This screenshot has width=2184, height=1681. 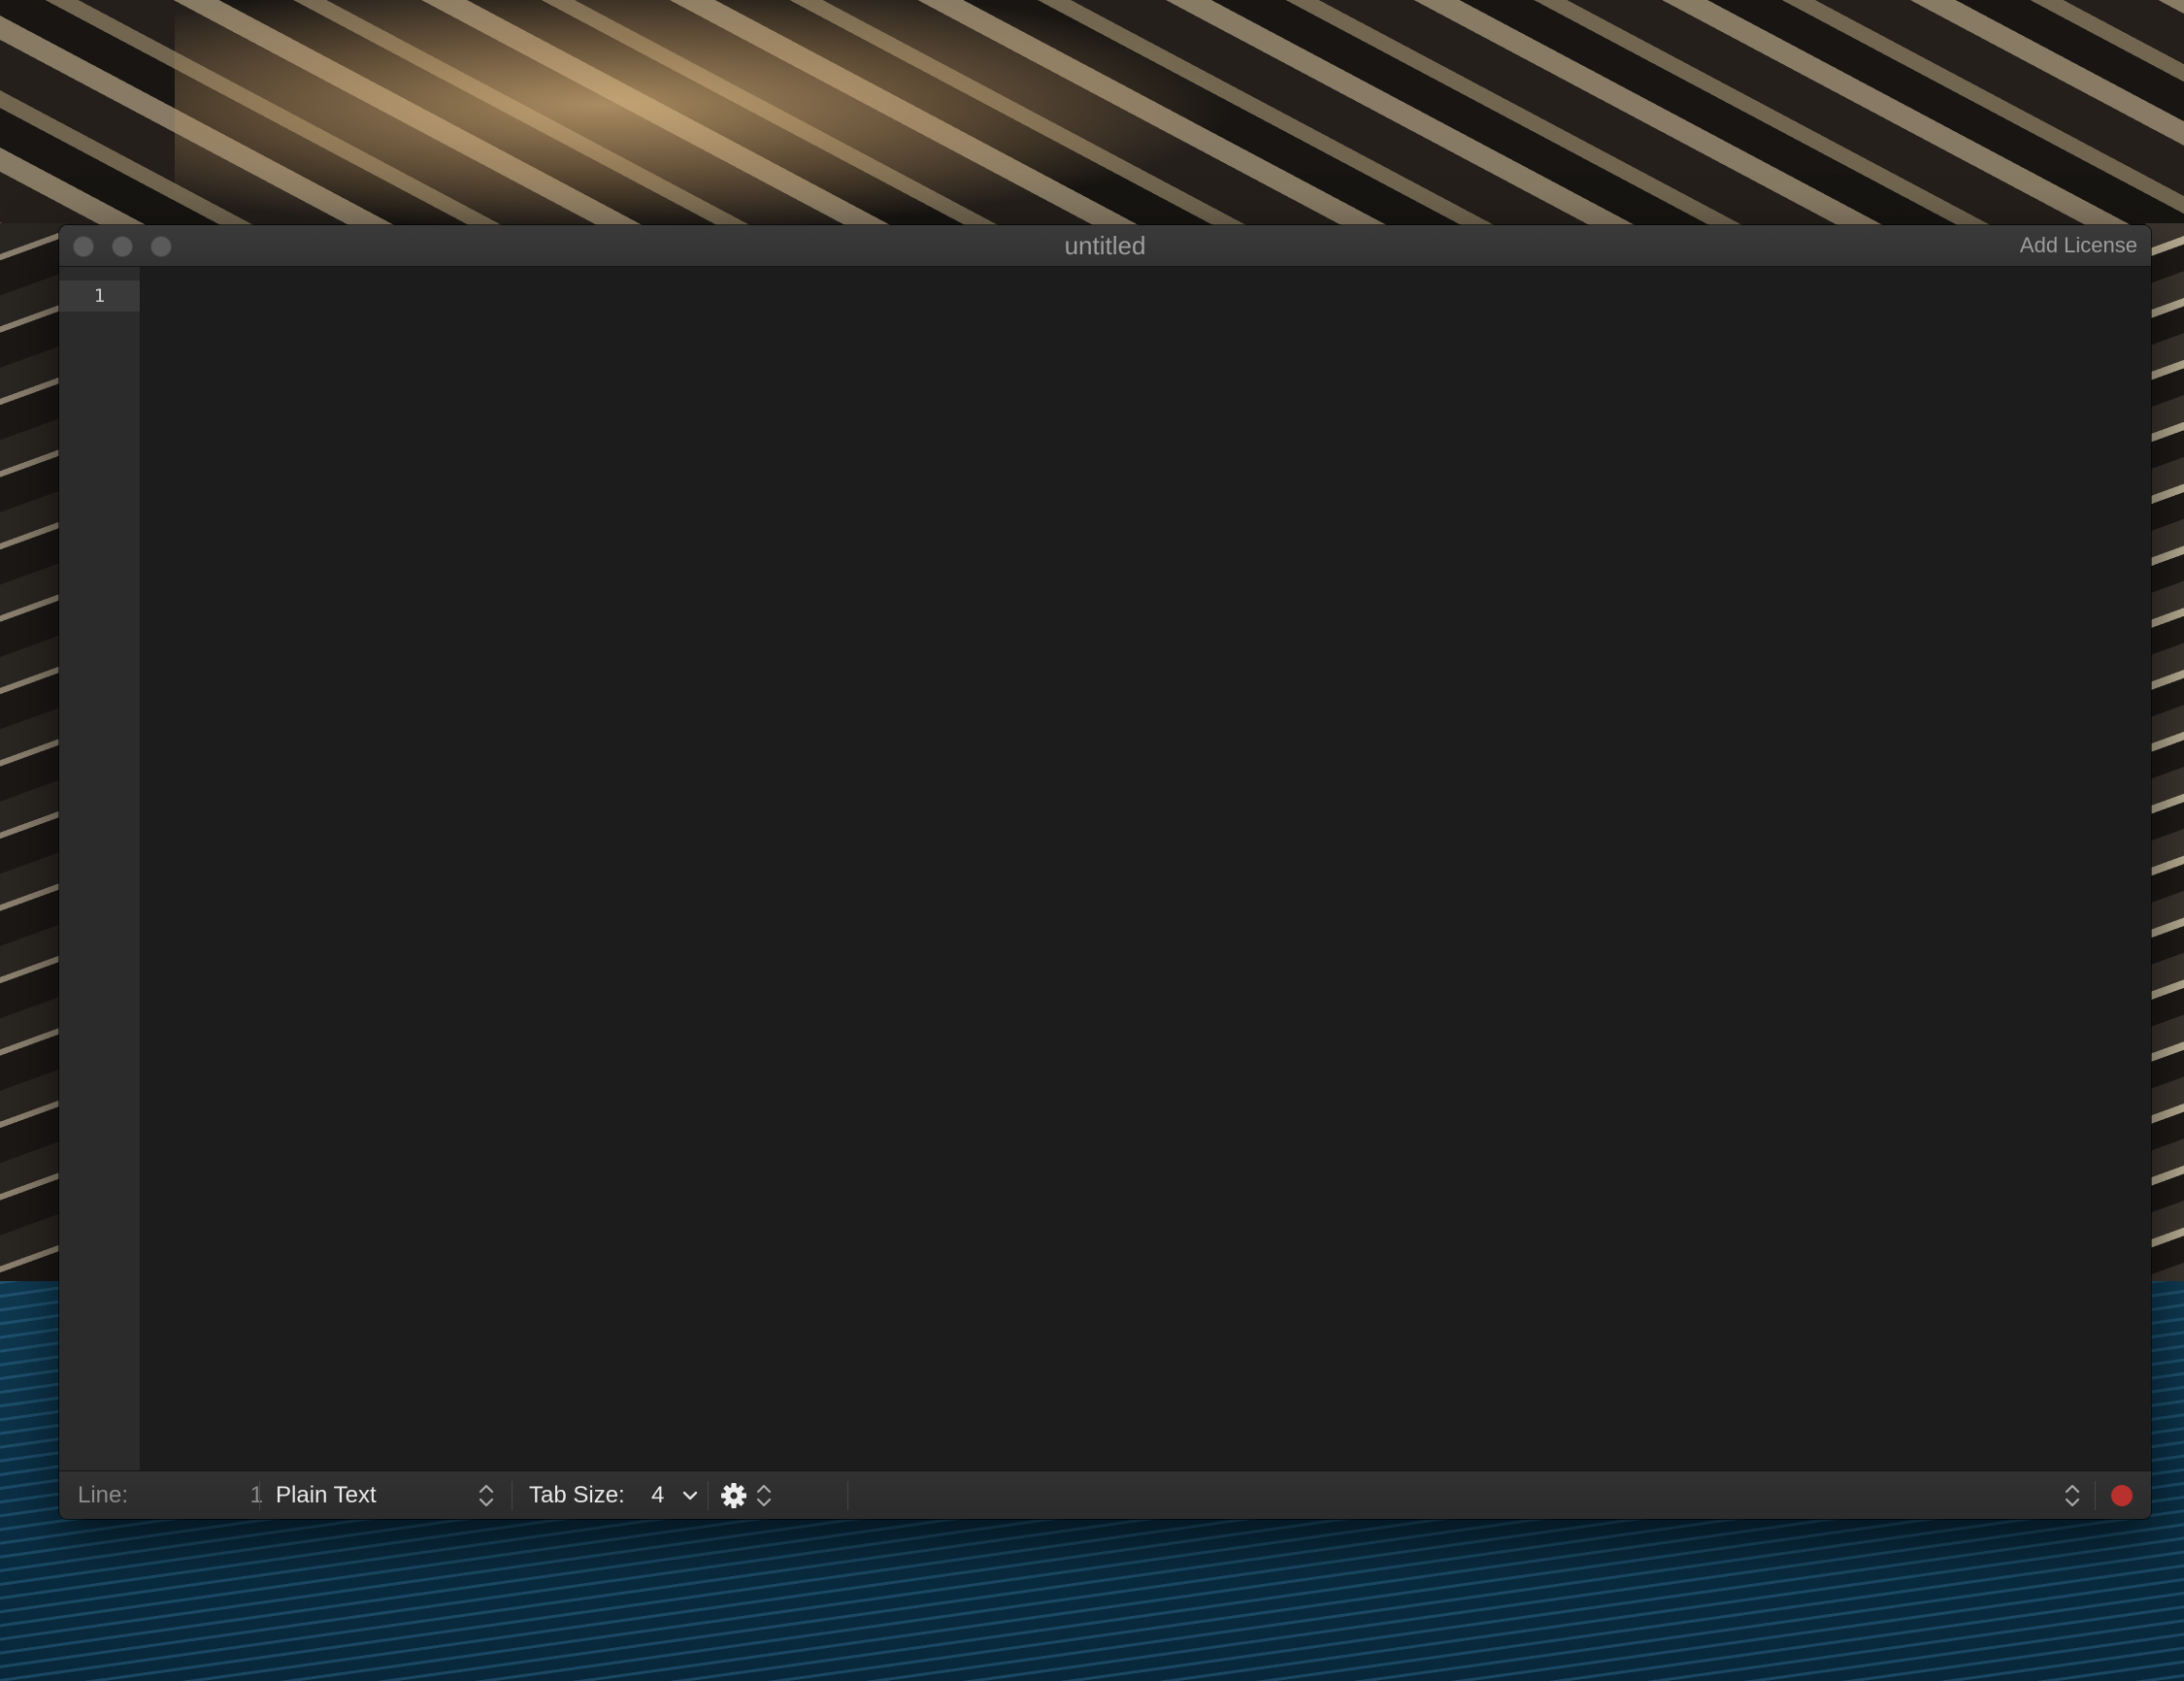 What do you see at coordinates (733, 1495) in the screenshot?
I see `gear-icon` at bounding box center [733, 1495].